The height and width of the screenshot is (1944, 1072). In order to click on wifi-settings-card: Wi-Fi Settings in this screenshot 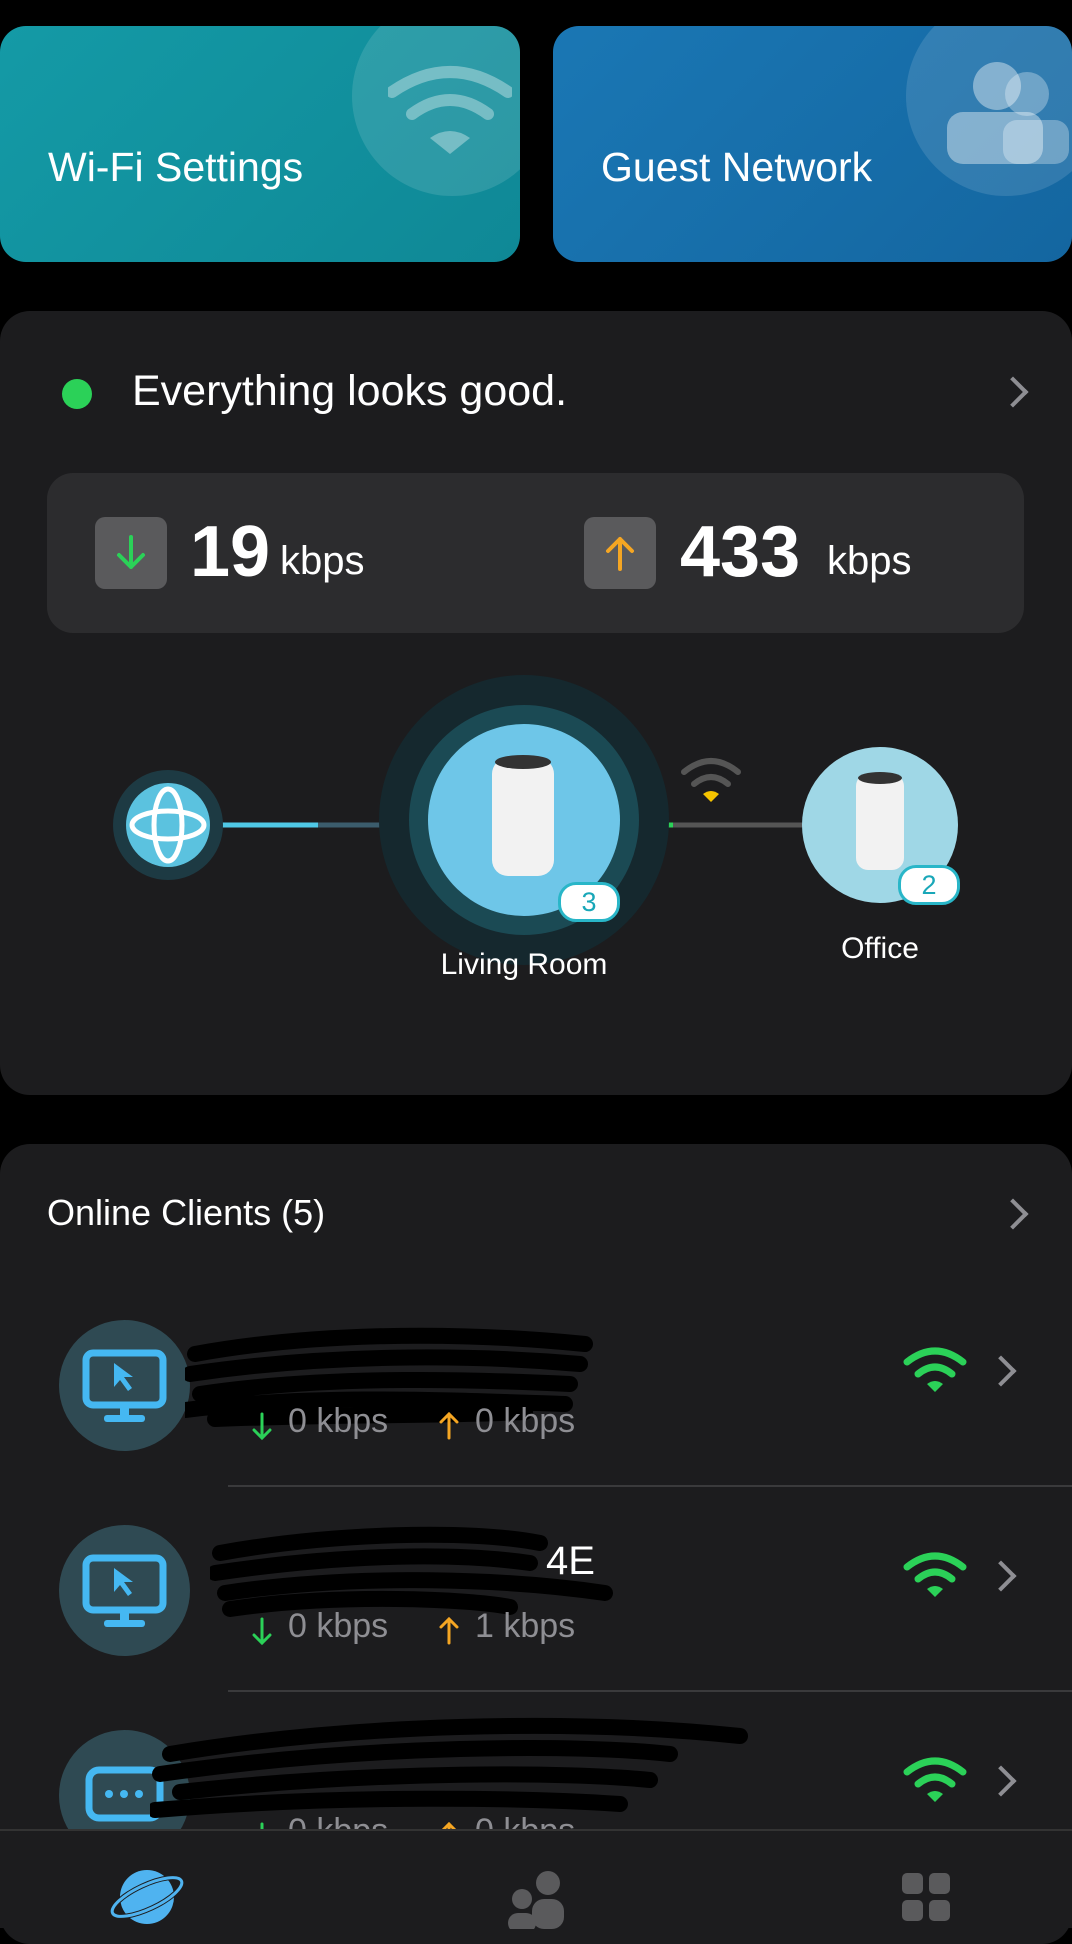, I will do `click(260, 144)`.